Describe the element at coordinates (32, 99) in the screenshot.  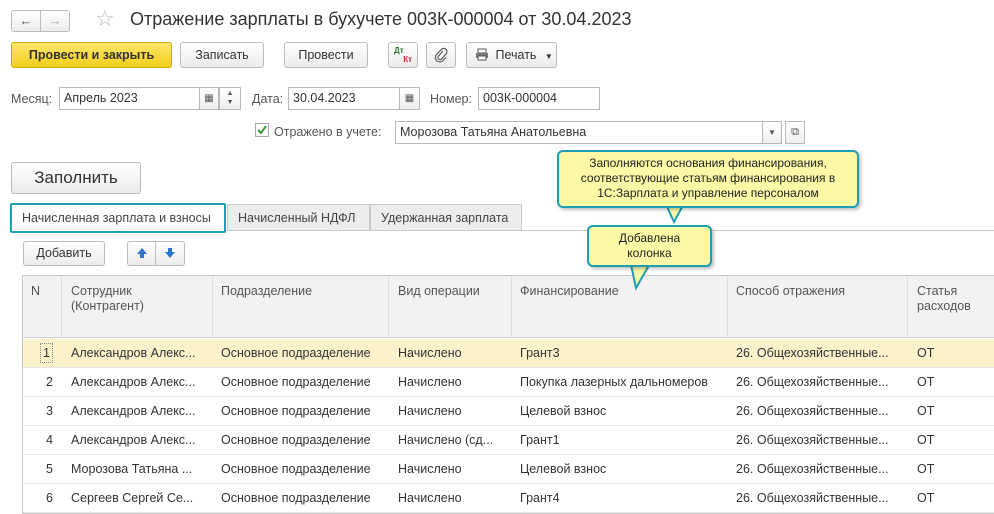
I see `month-label: Месяц:` at that location.